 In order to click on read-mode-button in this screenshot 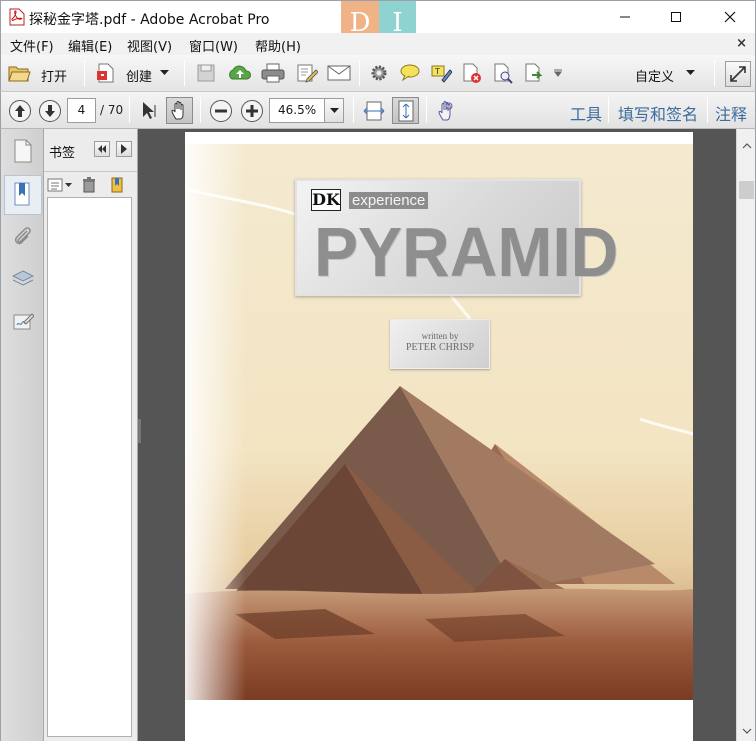, I will do `click(446, 110)`.